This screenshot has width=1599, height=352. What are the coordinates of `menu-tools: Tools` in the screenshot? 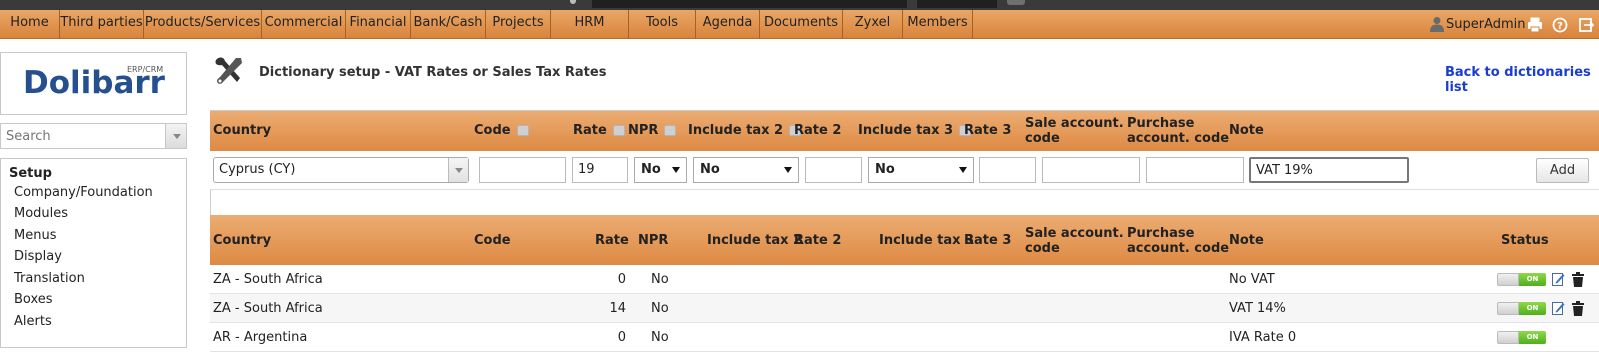 It's located at (662, 24).